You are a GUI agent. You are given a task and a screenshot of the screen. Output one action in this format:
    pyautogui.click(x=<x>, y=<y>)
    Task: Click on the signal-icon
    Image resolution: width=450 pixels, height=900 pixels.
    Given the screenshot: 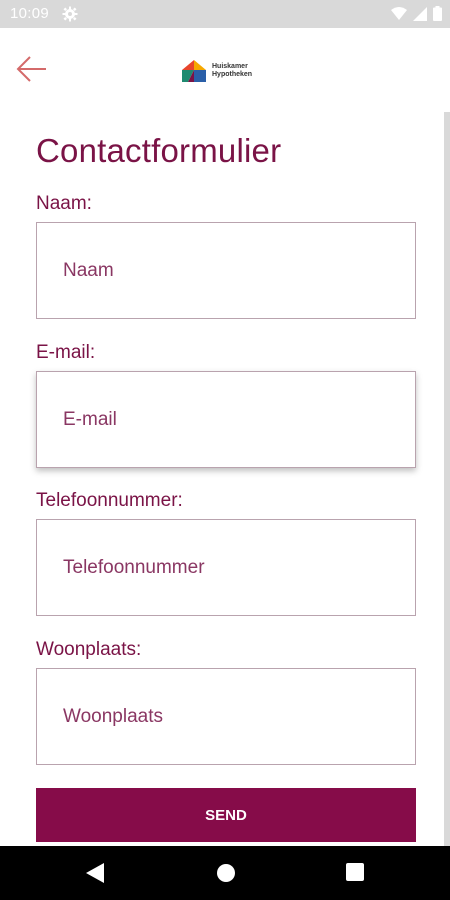 What is the action you would take?
    pyautogui.click(x=420, y=13)
    